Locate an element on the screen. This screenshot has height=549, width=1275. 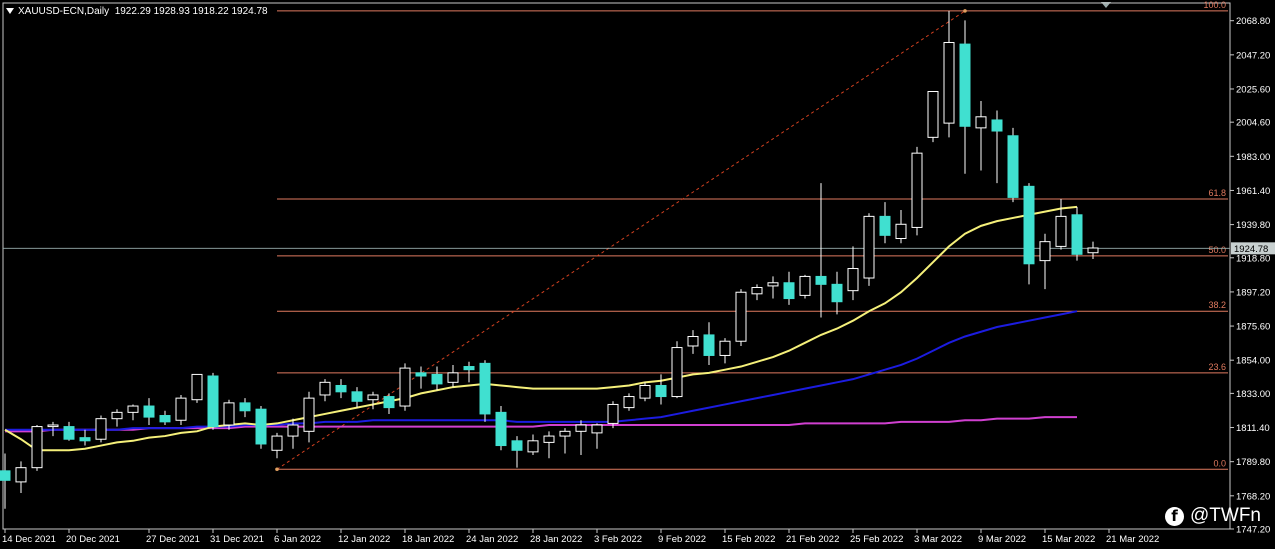
x-tick-label: 28 Jan 2022 is located at coordinates (556, 539).